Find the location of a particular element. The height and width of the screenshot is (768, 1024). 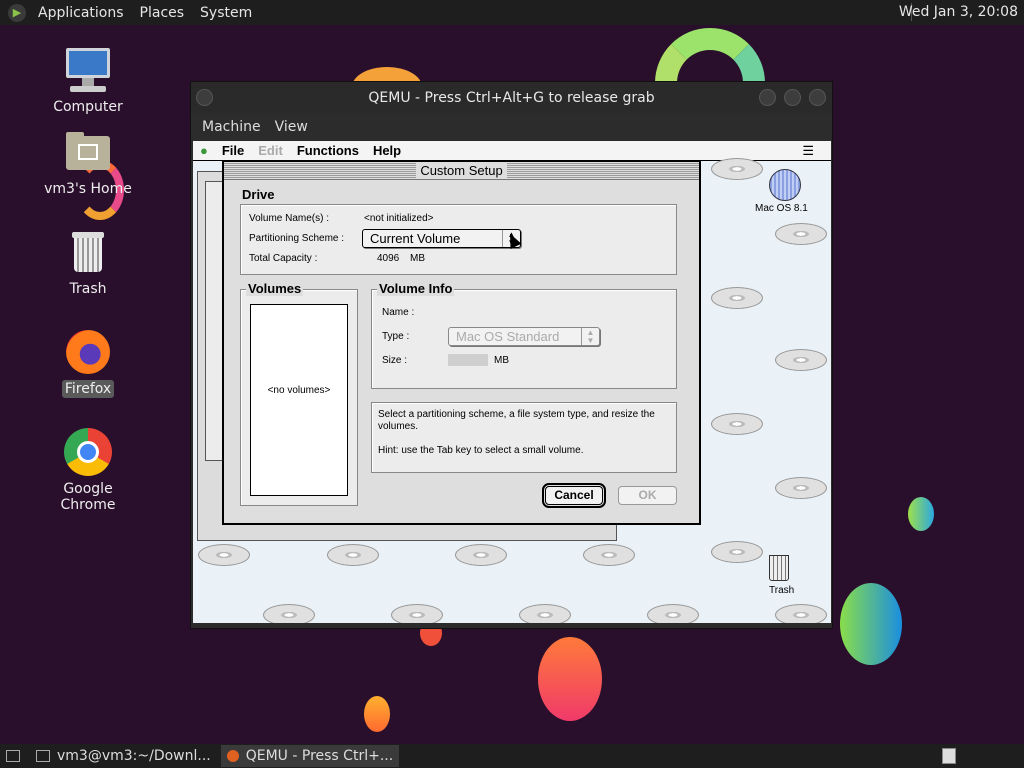

desktop-icon-trash: Trash is located at coordinates (88, 263).